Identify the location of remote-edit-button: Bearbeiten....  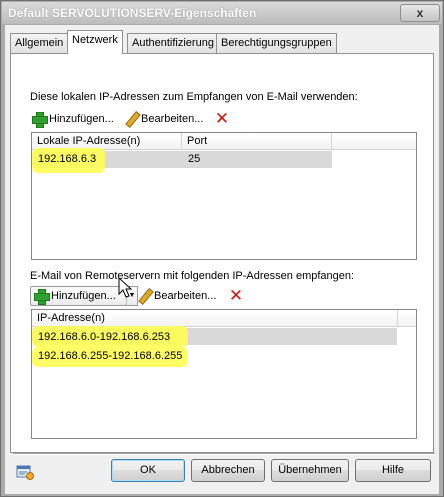
(176, 296).